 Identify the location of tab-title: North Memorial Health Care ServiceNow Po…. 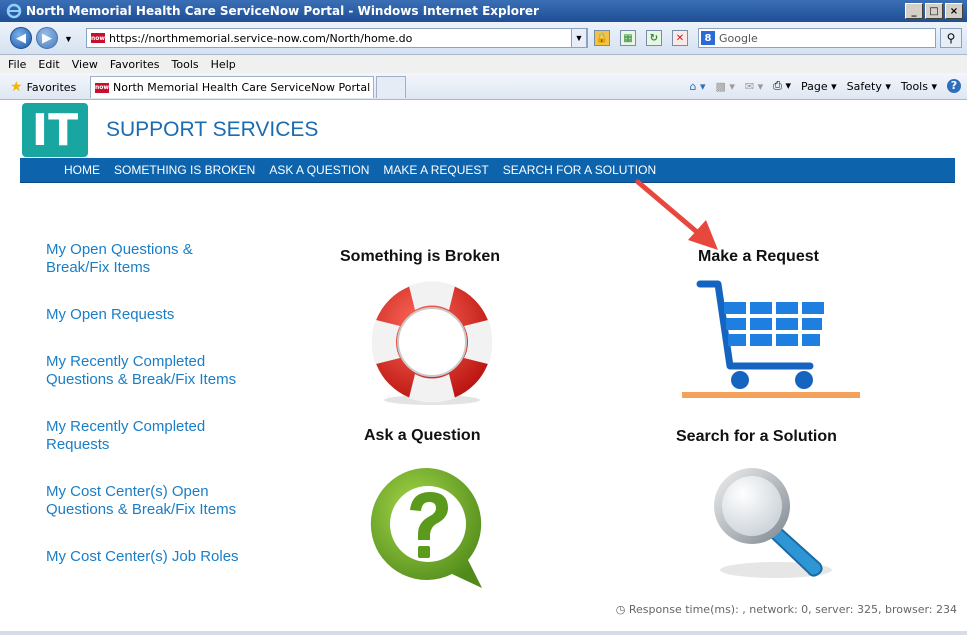
(242, 87).